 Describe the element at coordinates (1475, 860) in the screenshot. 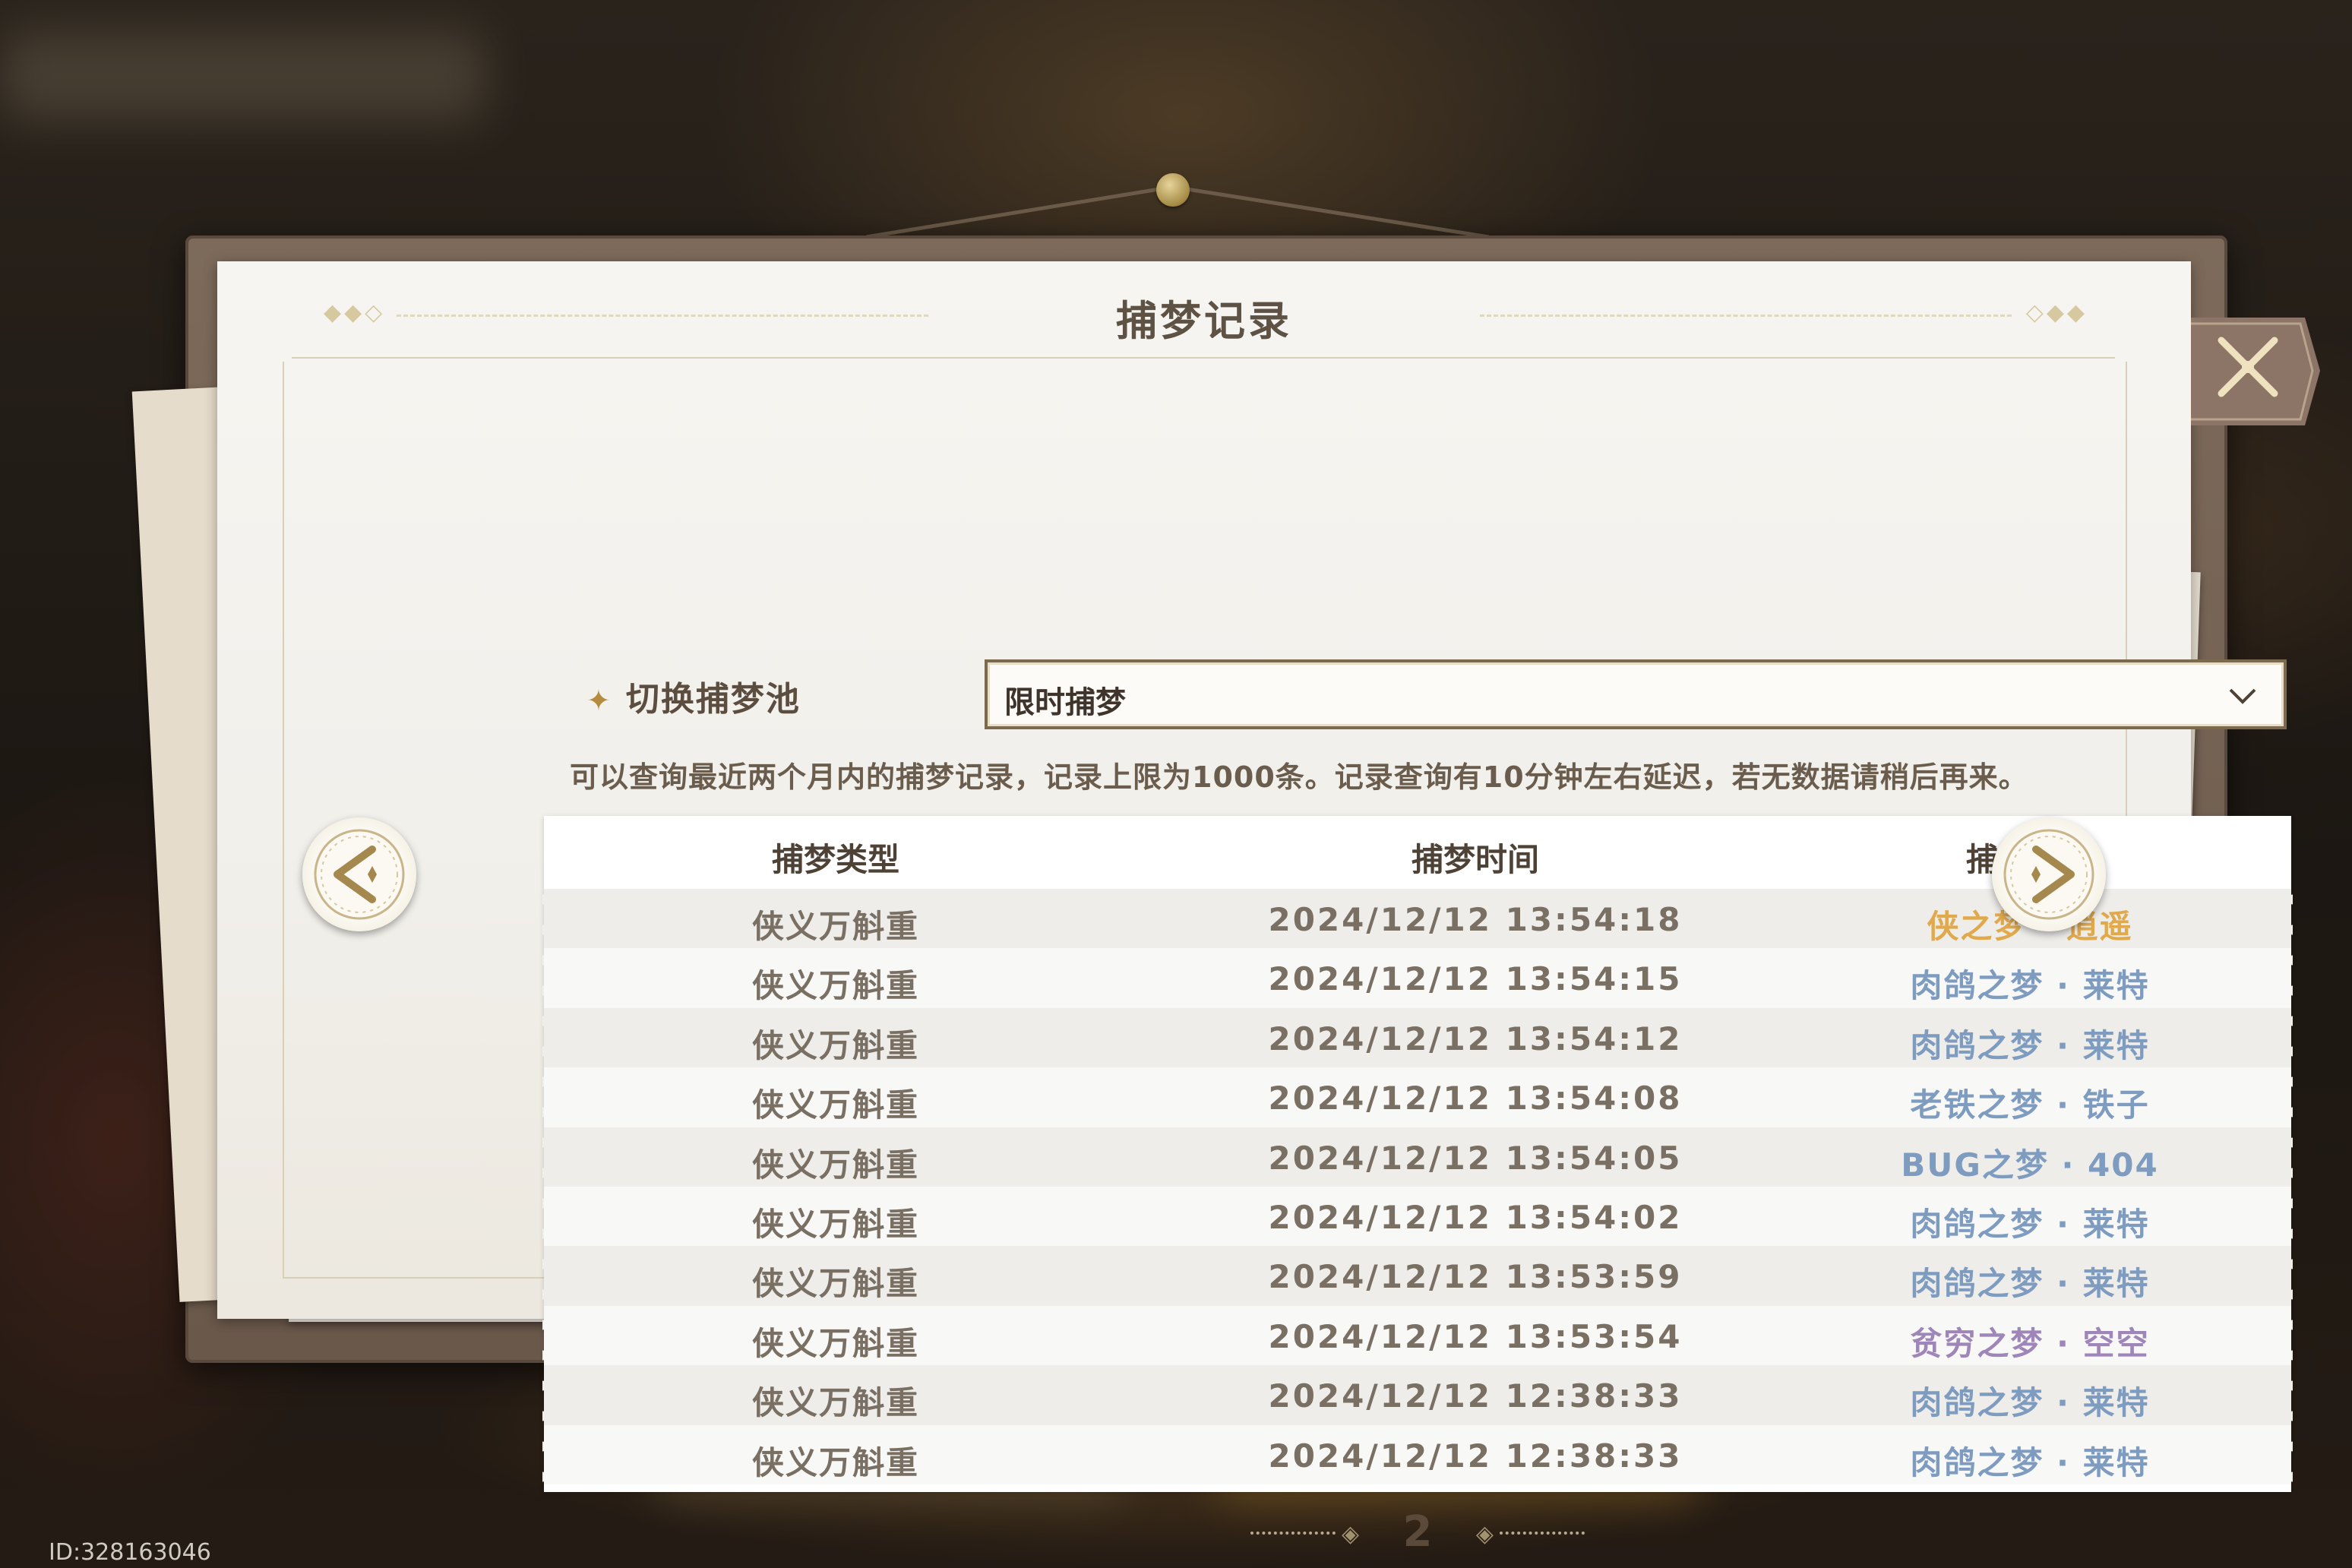

I see `column-header-time: 捕梦时间` at that location.